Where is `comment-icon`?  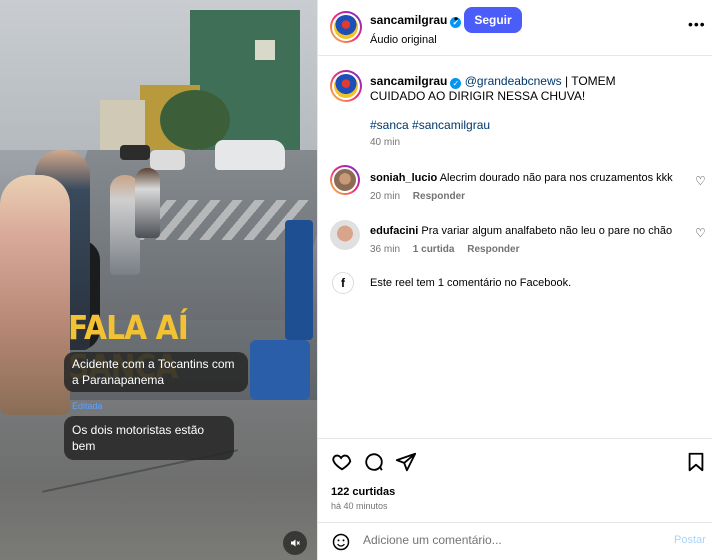
comment-icon is located at coordinates (374, 462).